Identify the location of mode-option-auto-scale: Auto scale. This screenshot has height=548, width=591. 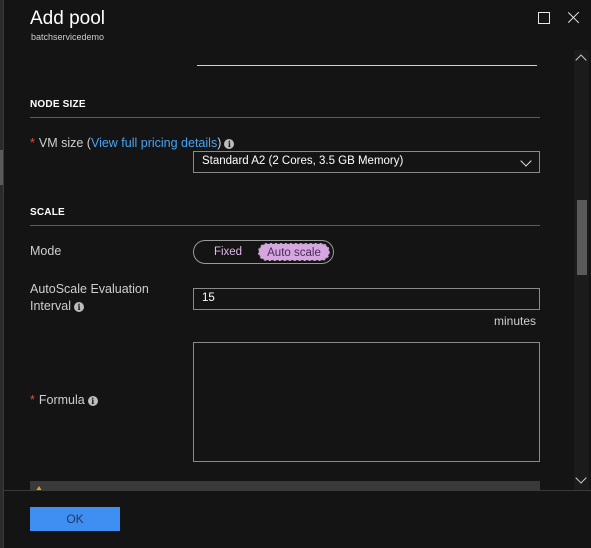
(294, 252).